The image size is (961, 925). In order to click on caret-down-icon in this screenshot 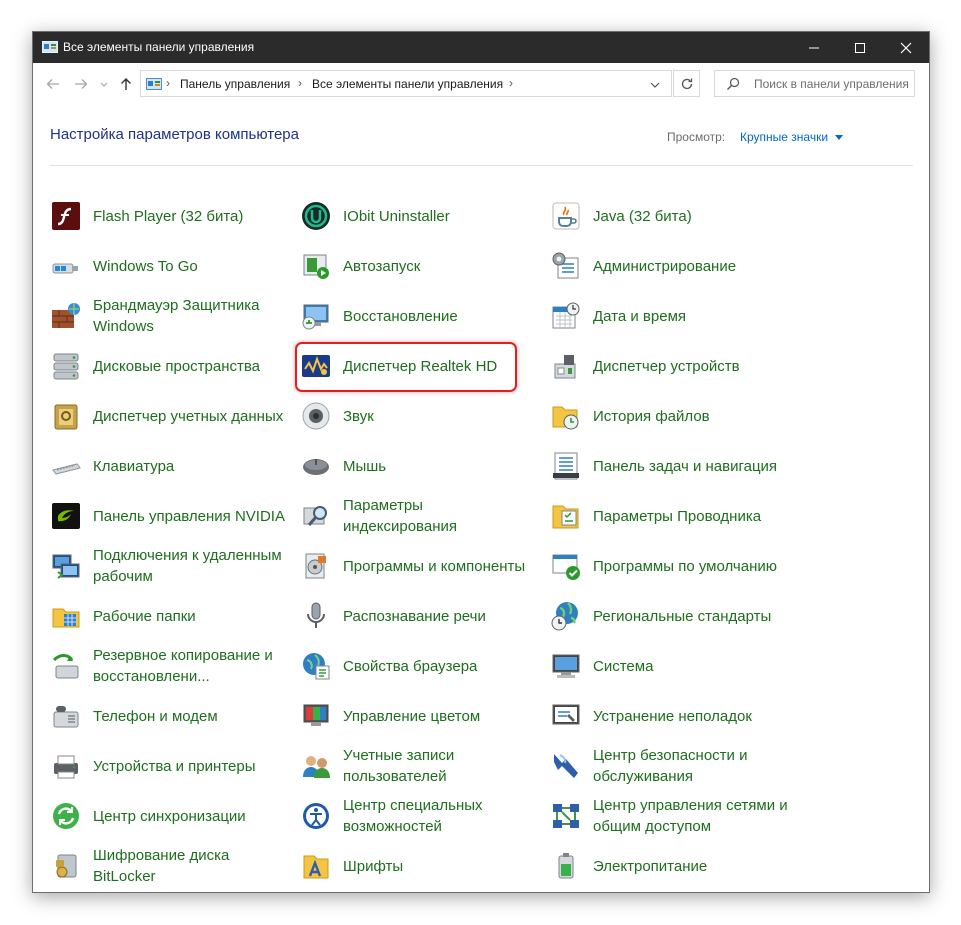, I will do `click(839, 137)`.